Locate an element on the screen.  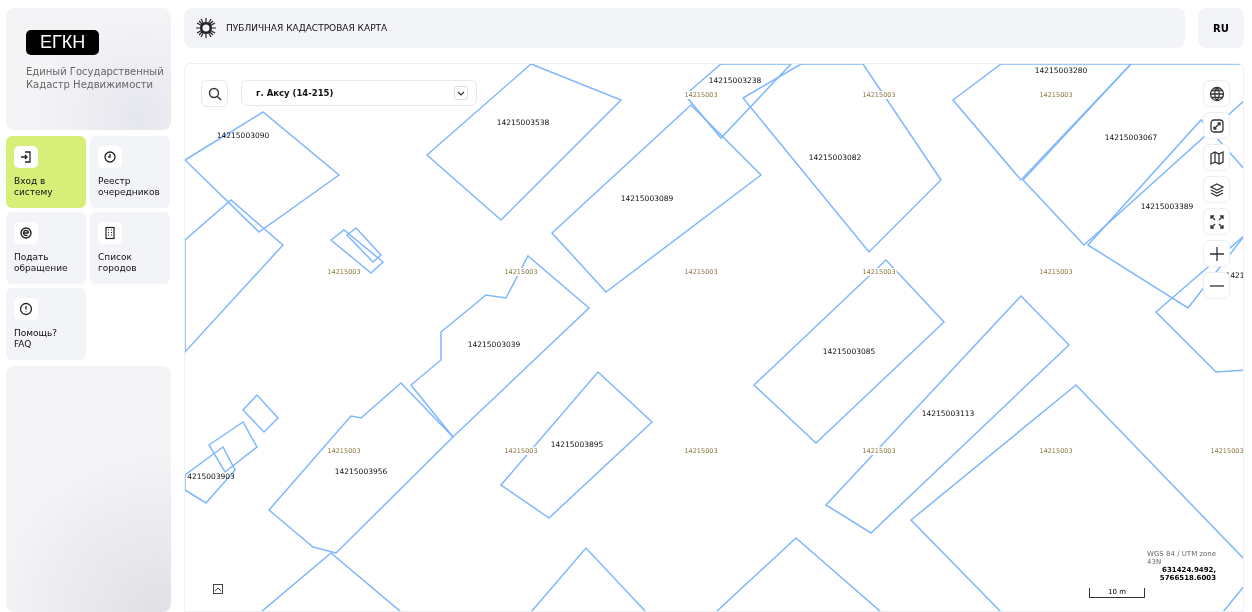
building-icon is located at coordinates (110, 233).